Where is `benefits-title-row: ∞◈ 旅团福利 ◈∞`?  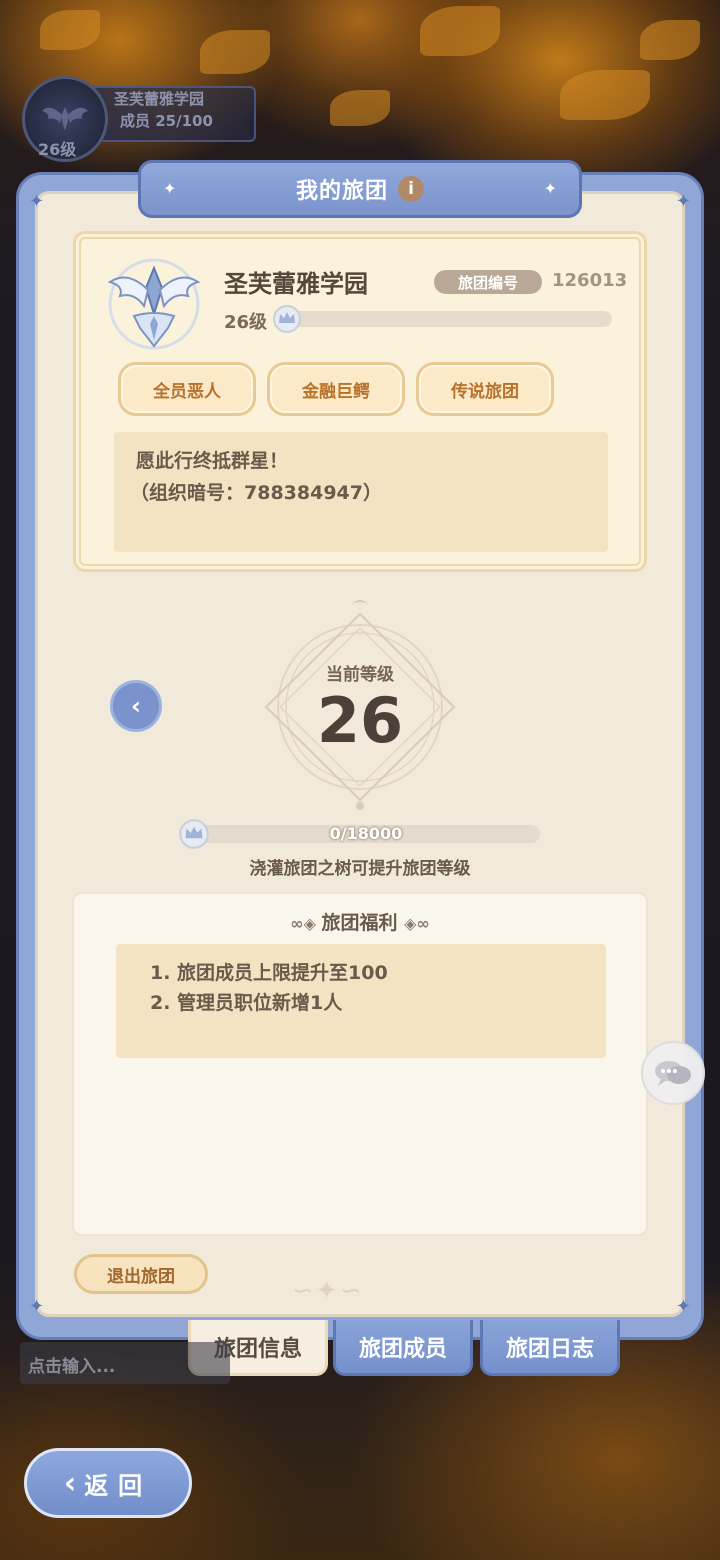
benefits-title-row: ∞◈ 旅团福利 ◈∞ is located at coordinates (360, 921).